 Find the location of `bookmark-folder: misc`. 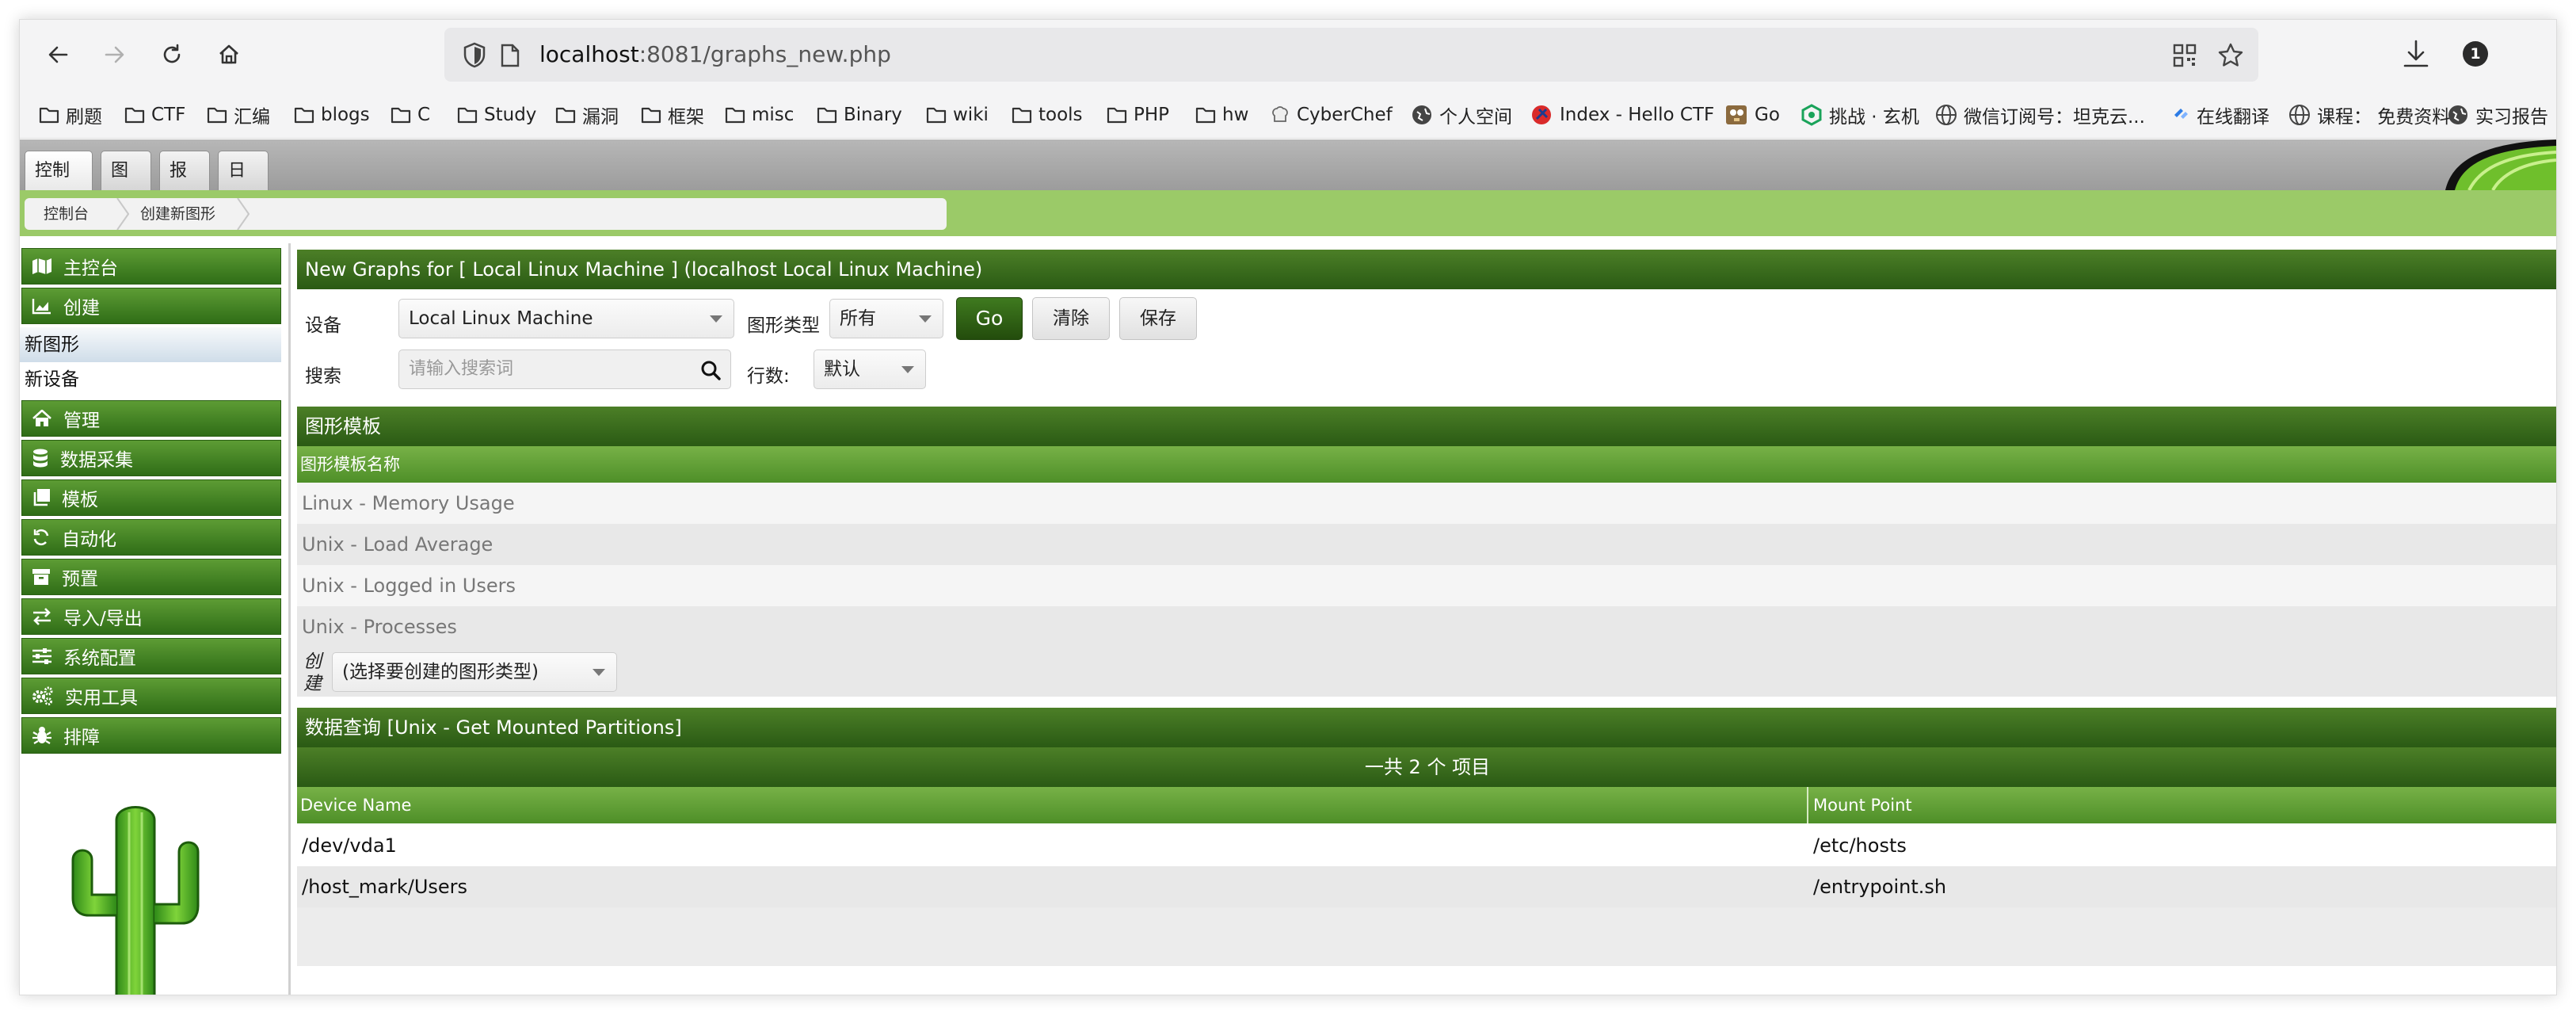

bookmark-folder: misc is located at coordinates (759, 115).